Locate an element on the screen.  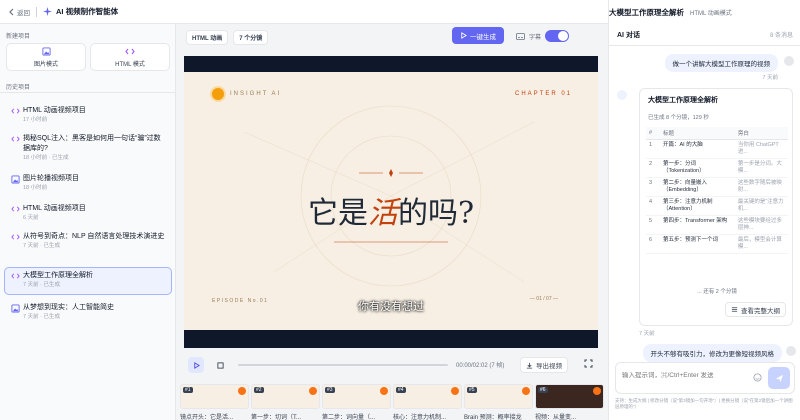
clip-number: #2 is located at coordinates (259, 390).